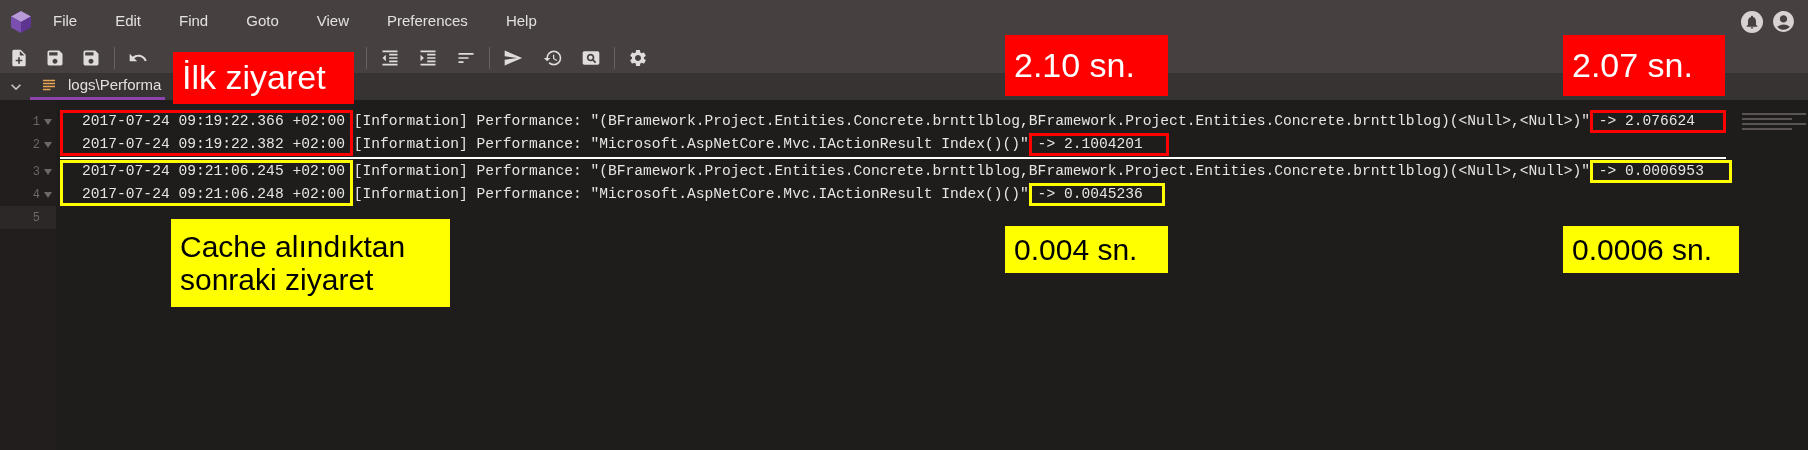 This screenshot has width=1808, height=450. Describe the element at coordinates (21, 21) in the screenshot. I see `cube-logo-icon` at that location.